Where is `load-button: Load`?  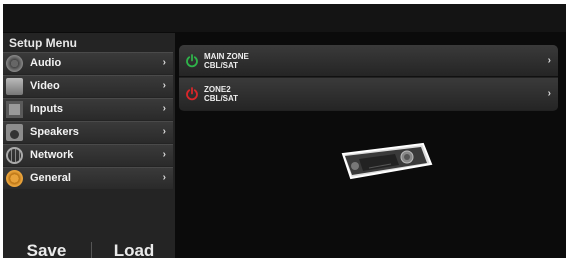
load-button: Load is located at coordinates (133, 250).